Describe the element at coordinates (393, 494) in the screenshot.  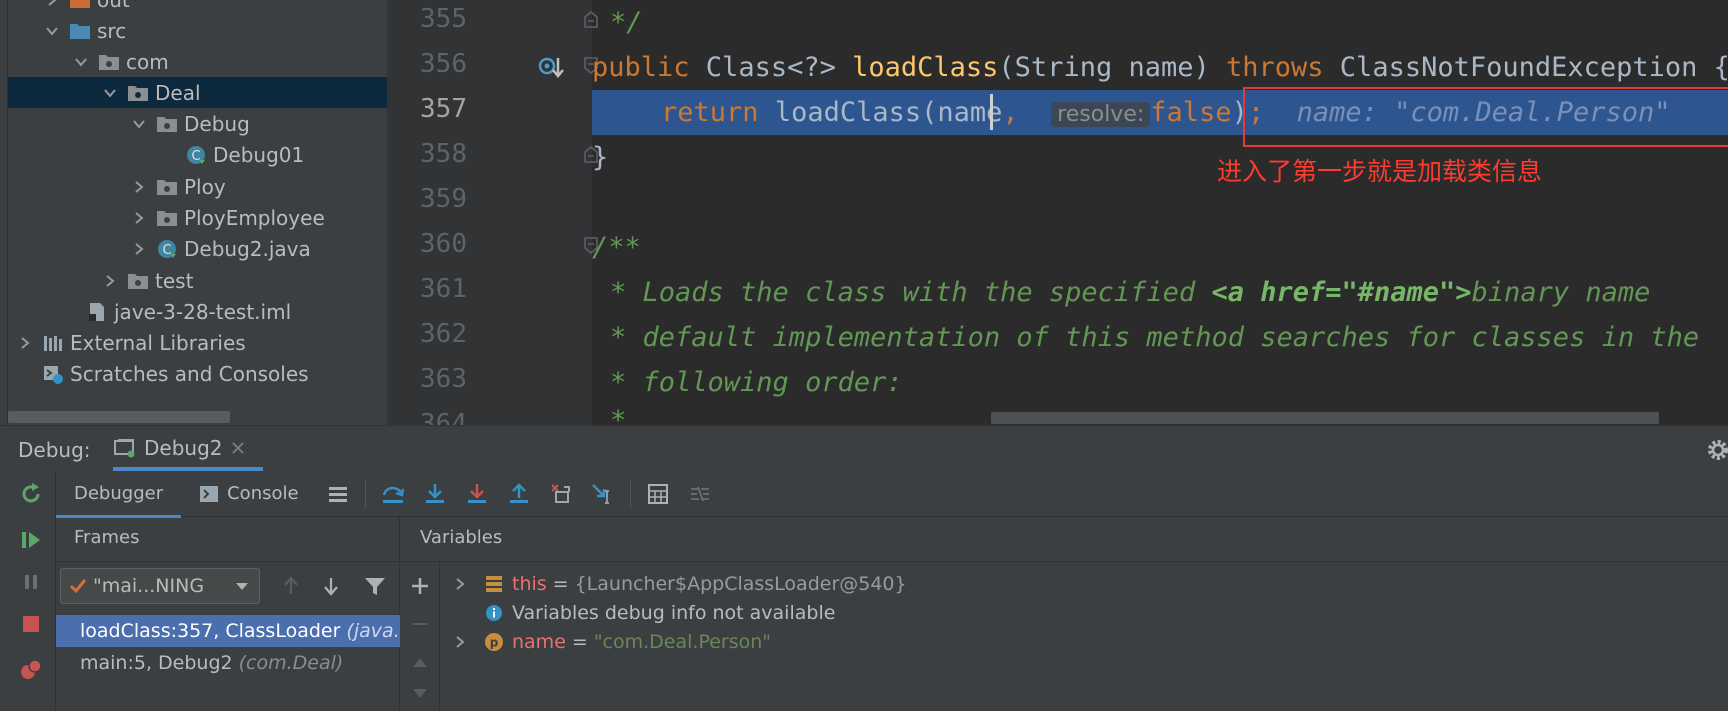
I see `step-over-button` at that location.